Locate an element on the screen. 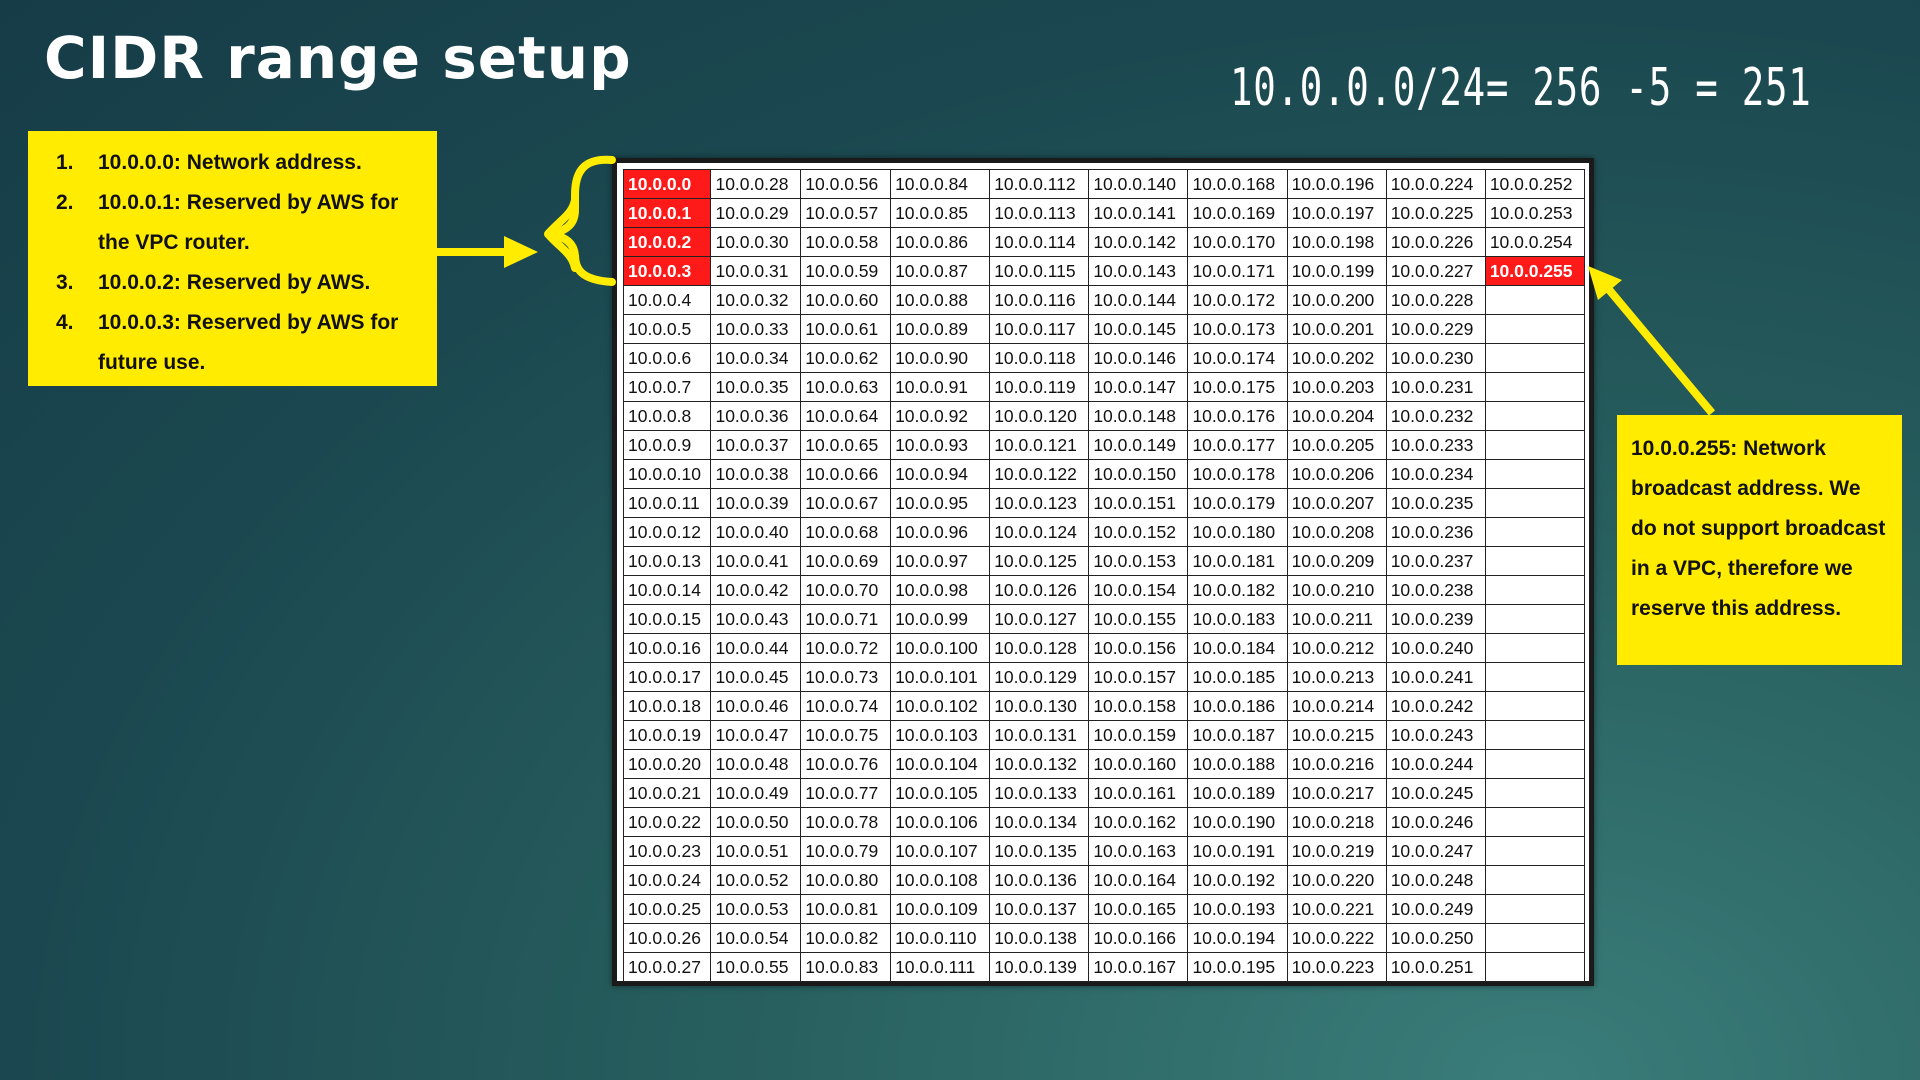 This screenshot has width=1920, height=1080. broadcast-arrow-shaft is located at coordinates (1659, 349).